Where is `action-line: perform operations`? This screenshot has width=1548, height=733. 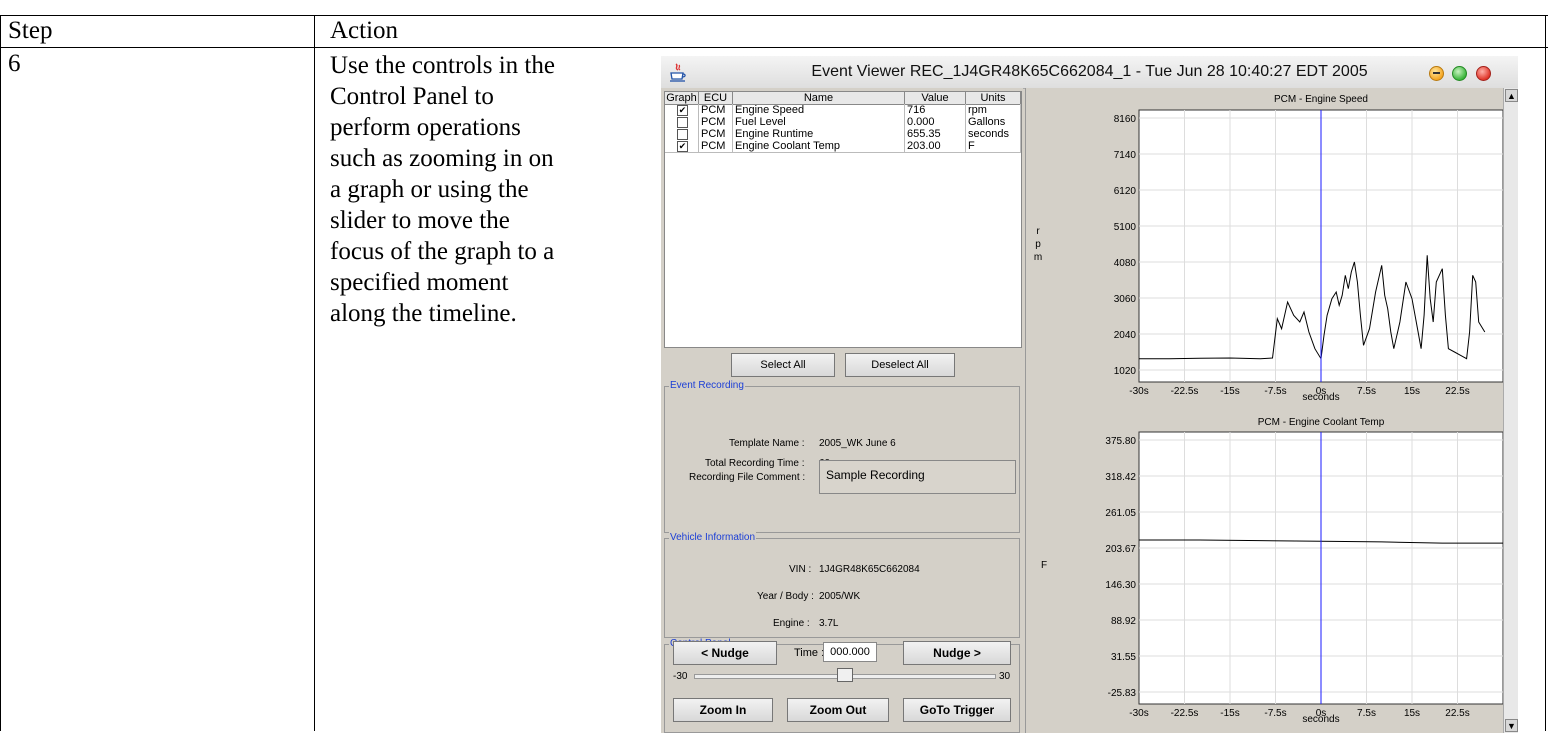
action-line: perform operations is located at coordinates (425, 127).